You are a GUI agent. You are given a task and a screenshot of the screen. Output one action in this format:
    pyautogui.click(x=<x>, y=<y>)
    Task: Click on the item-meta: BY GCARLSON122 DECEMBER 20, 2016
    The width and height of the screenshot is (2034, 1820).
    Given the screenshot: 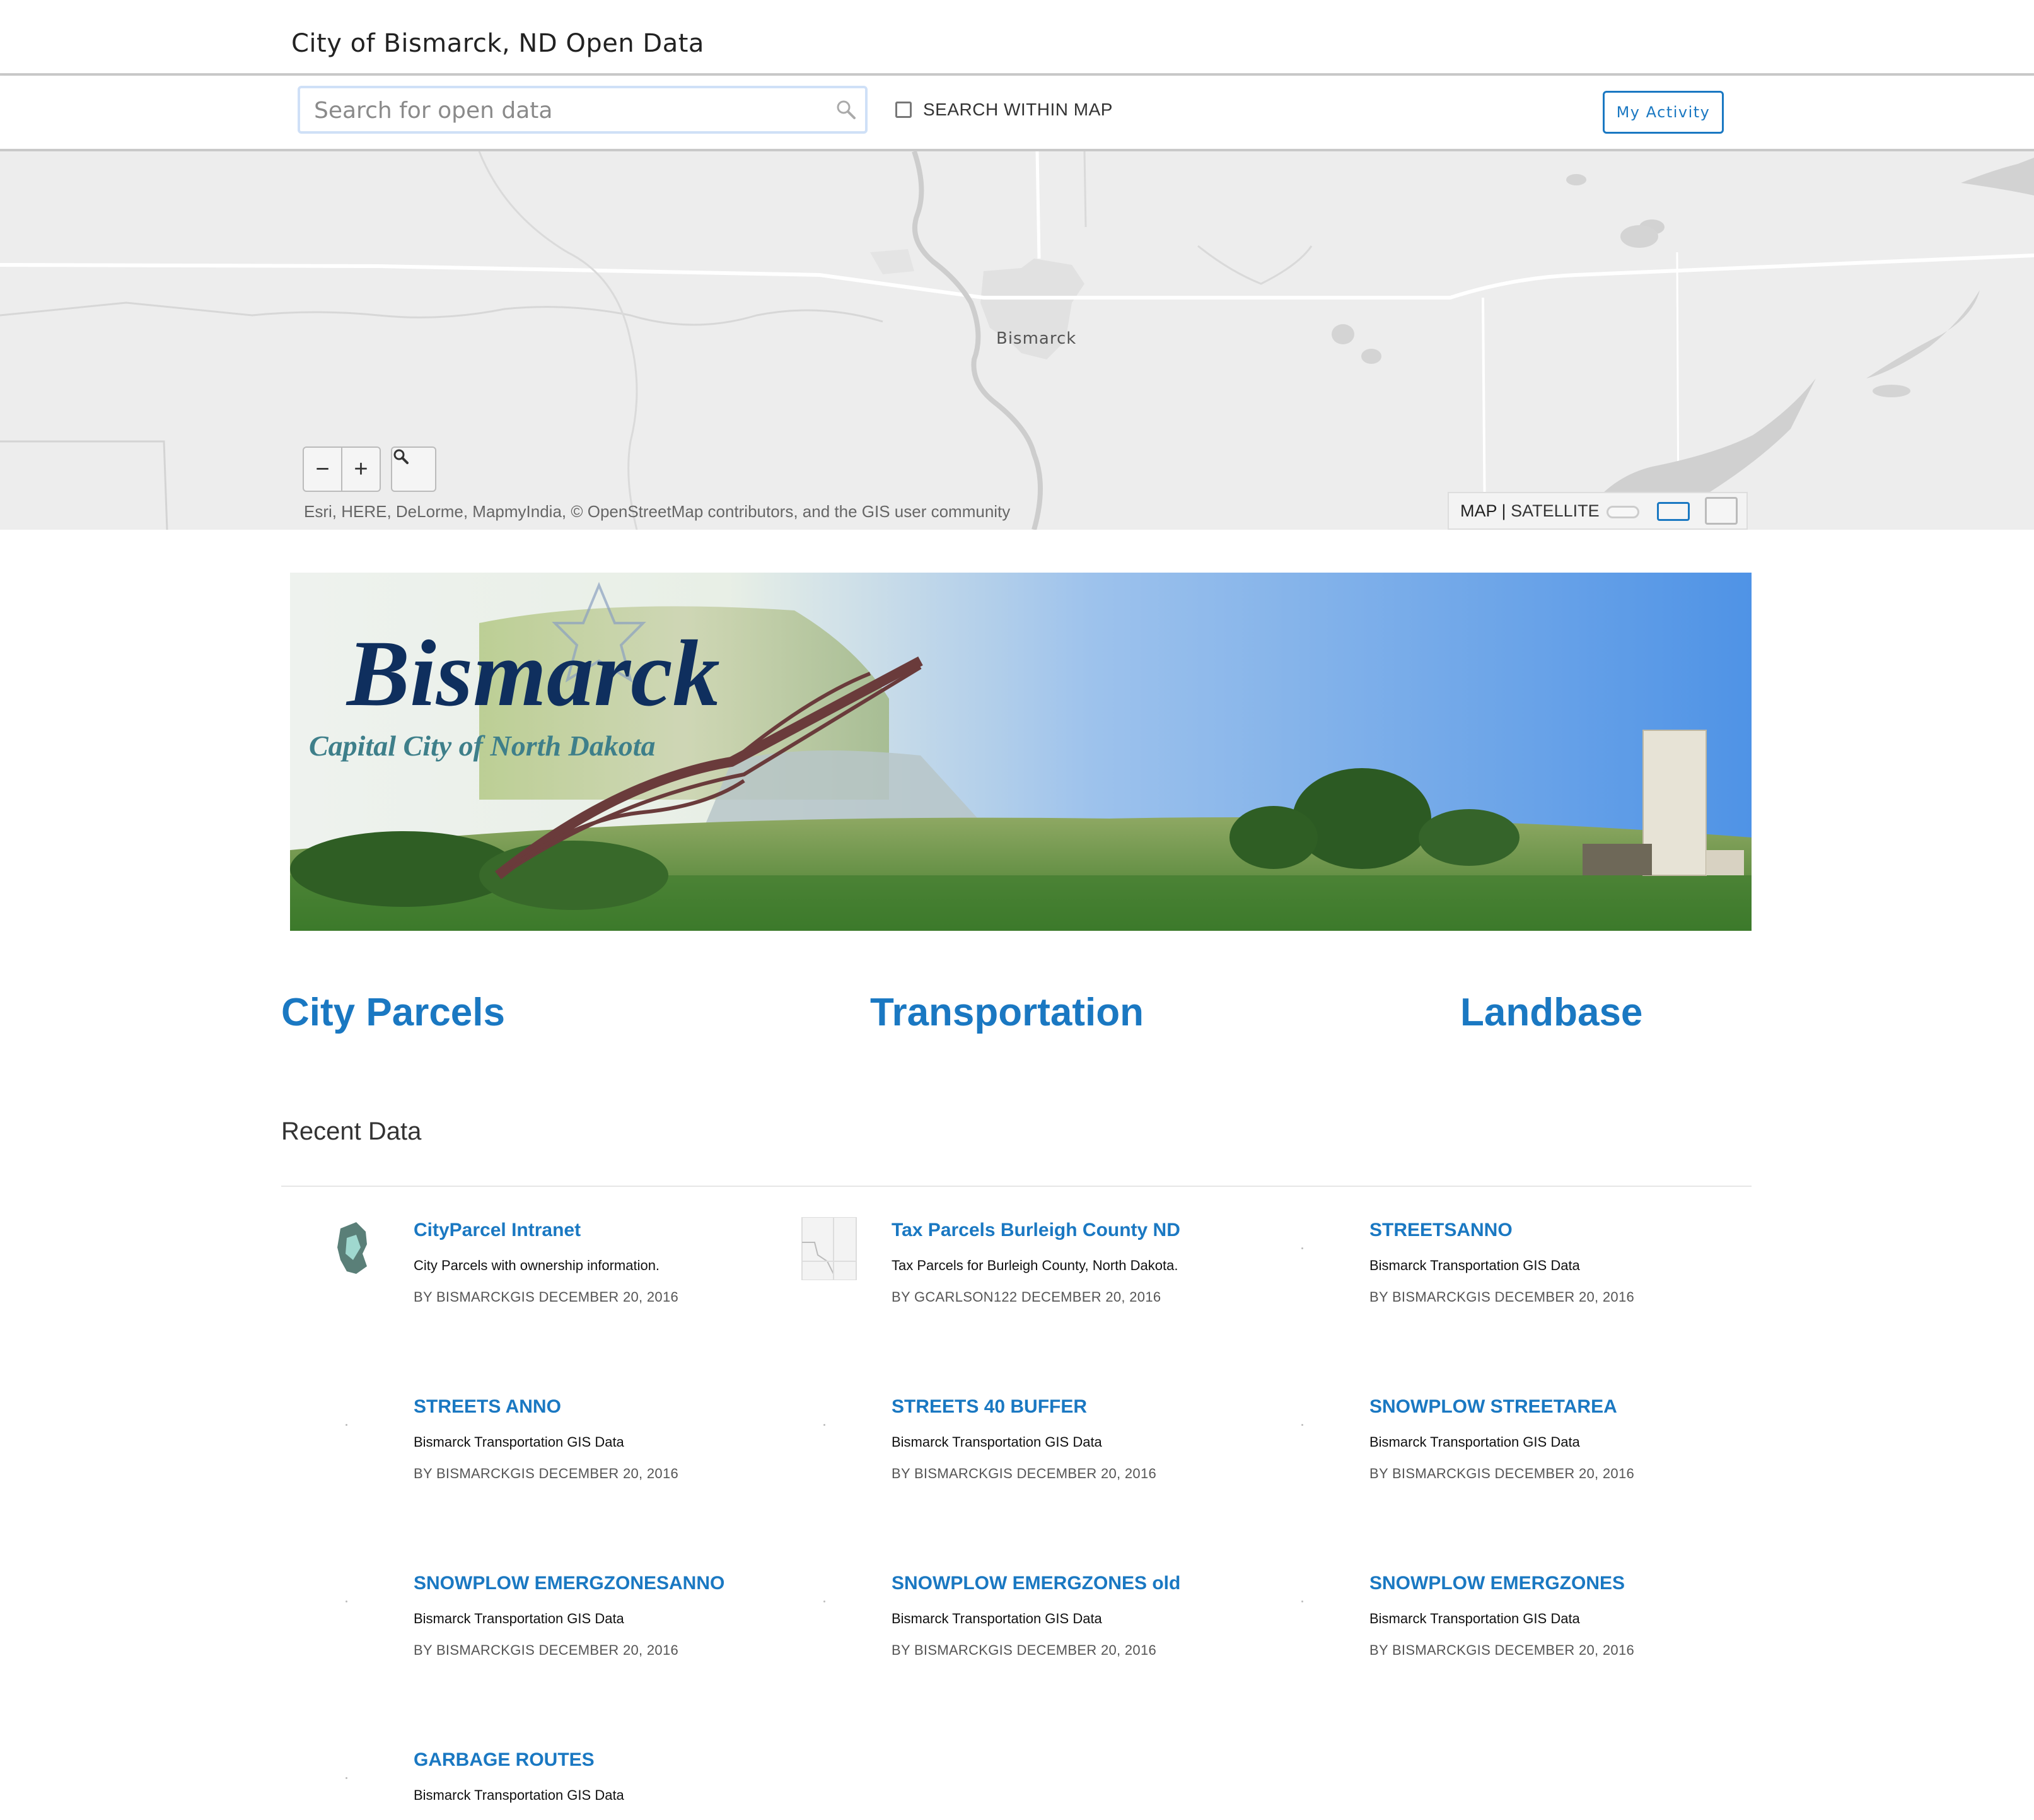 What is the action you would take?
    pyautogui.click(x=1026, y=1297)
    